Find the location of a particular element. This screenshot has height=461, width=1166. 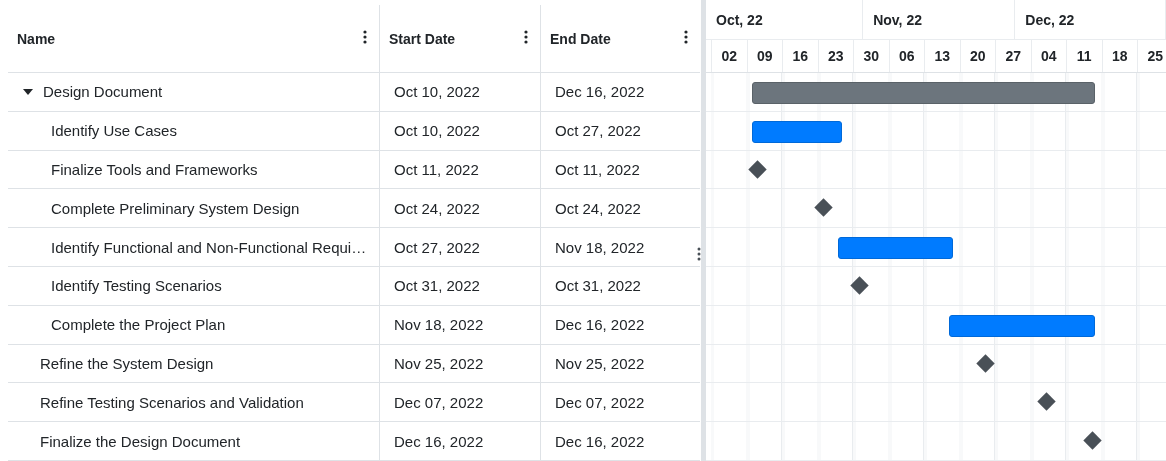

week-label: 30 is located at coordinates (871, 56).